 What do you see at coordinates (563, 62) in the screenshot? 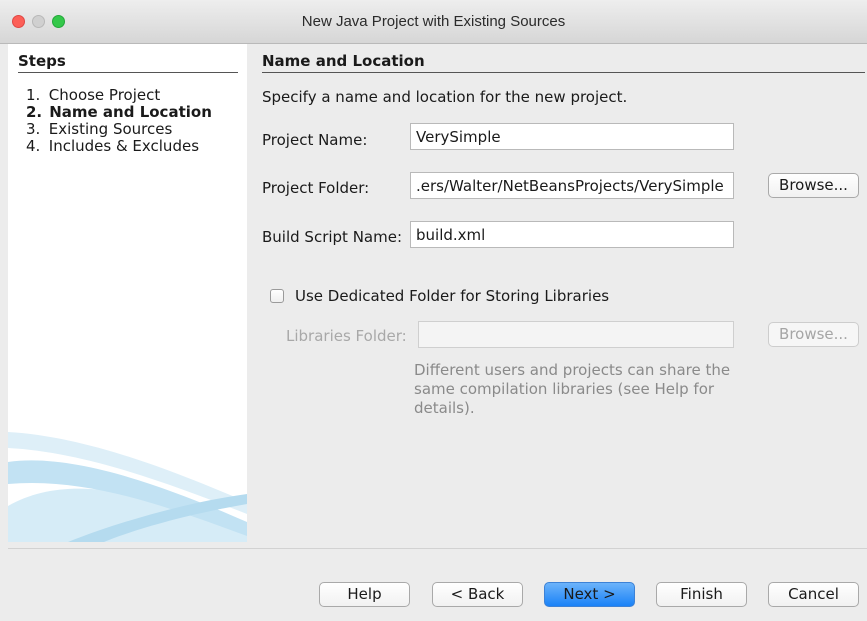
I see `panel-heading: Name and Location` at bounding box center [563, 62].